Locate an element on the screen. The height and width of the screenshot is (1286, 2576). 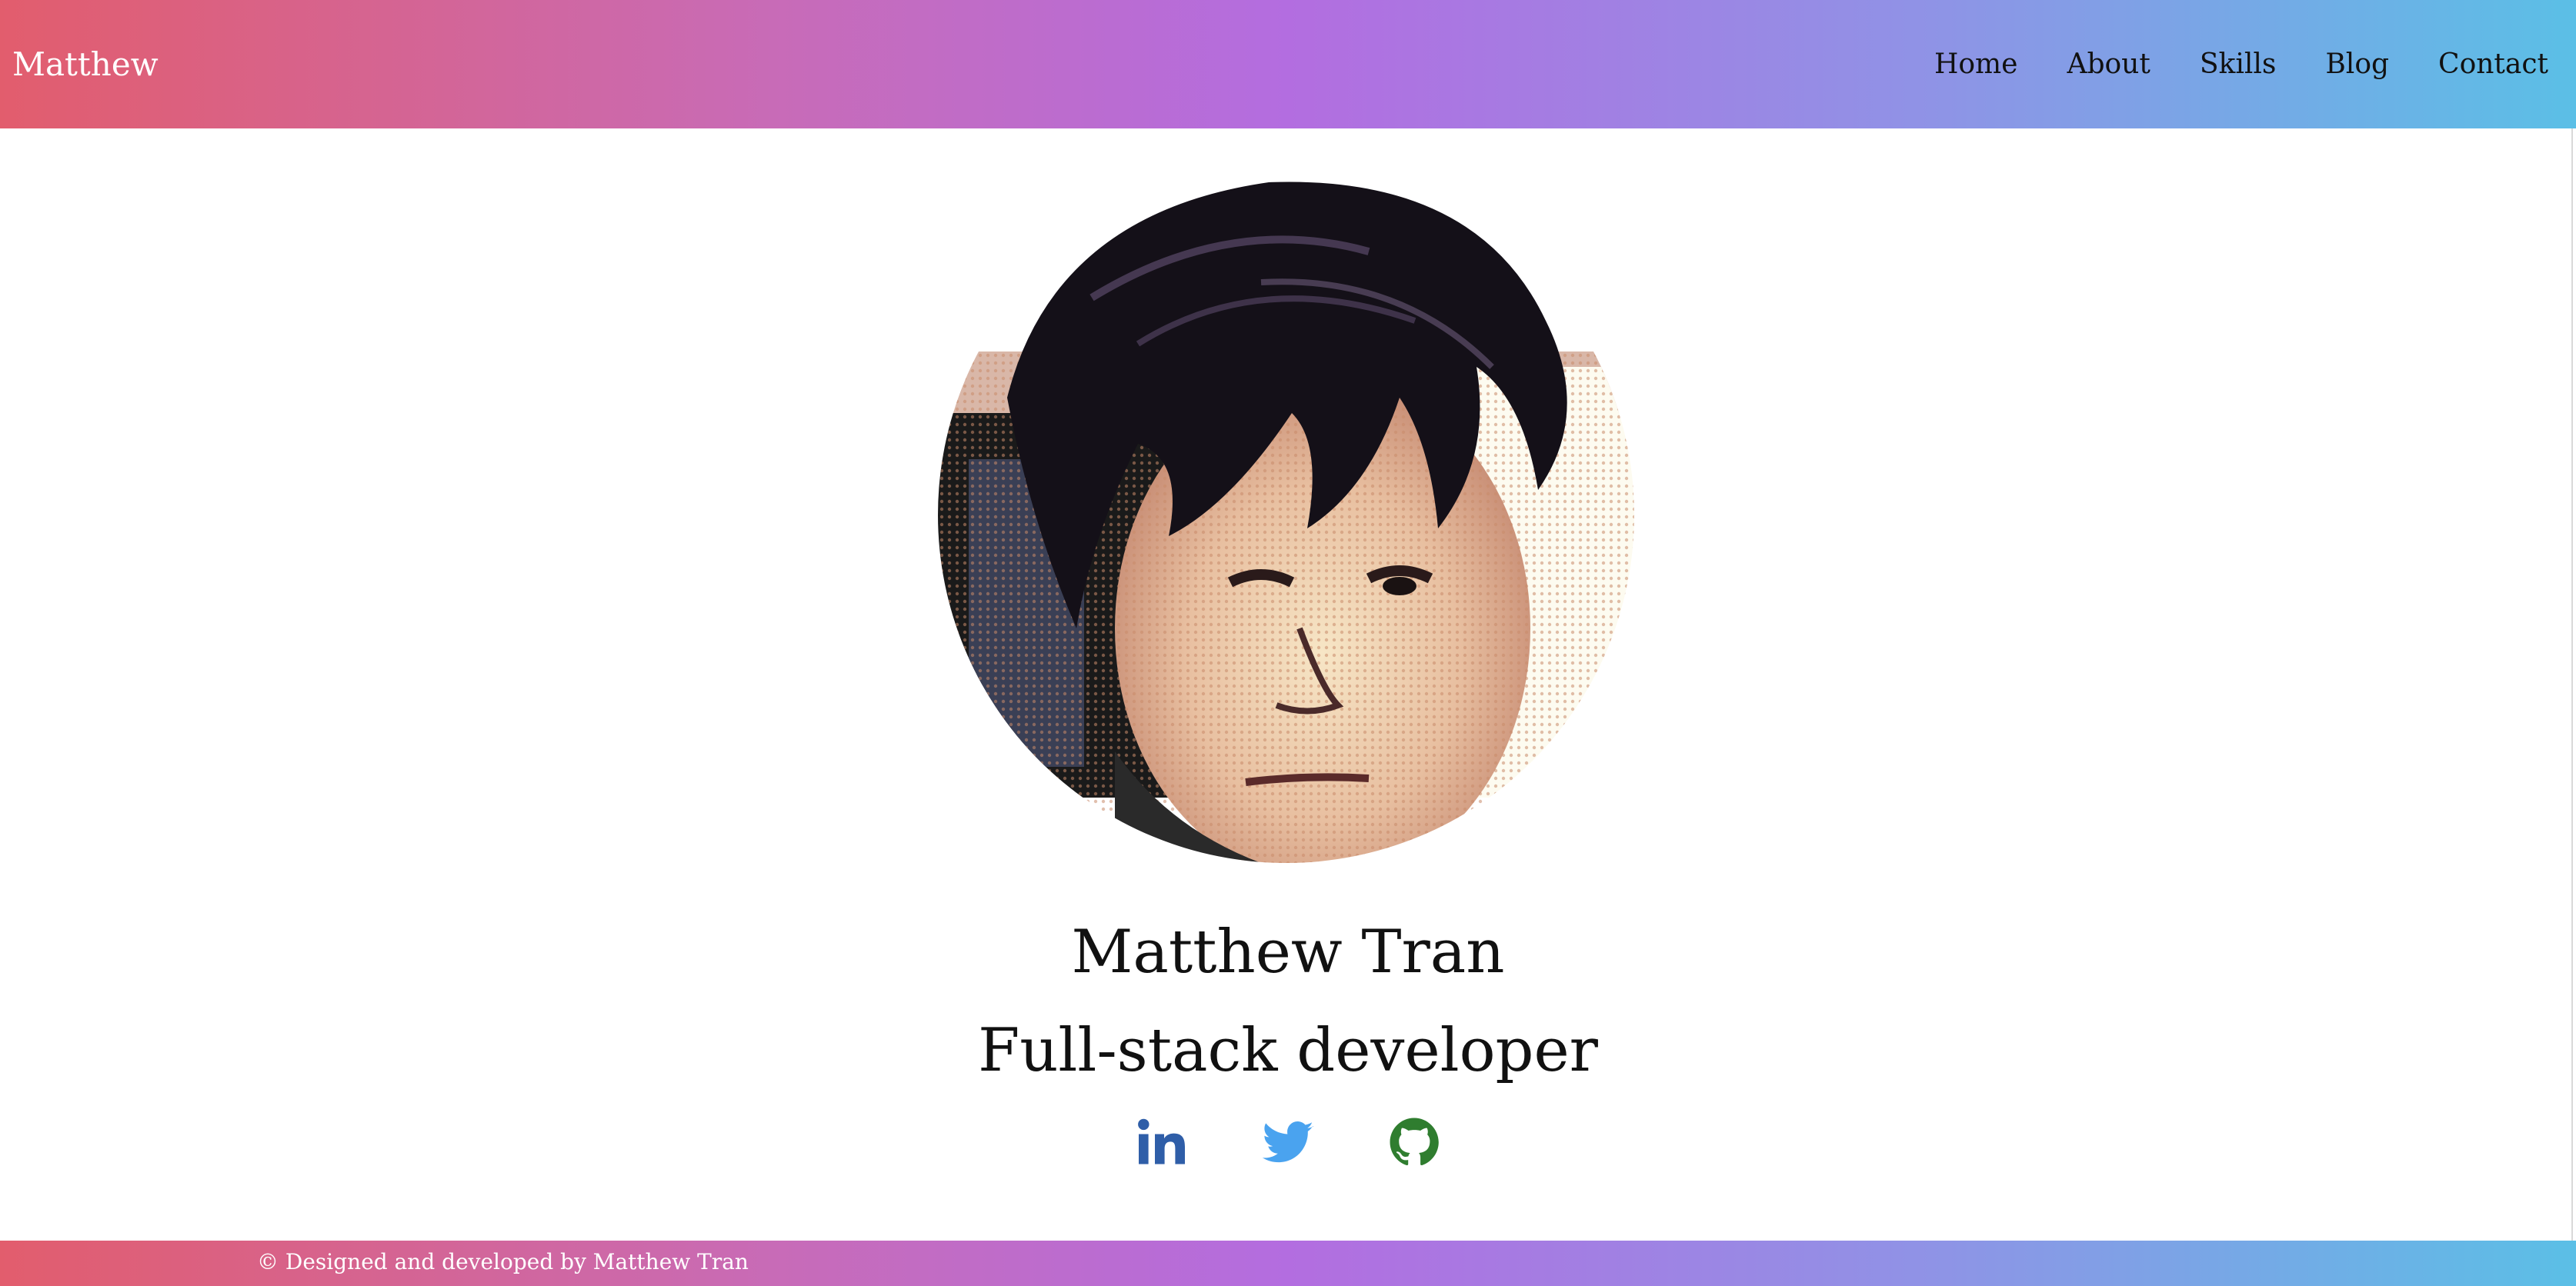
site-footer: © Designed and developed by Matthew Tran is located at coordinates (1288, 1263).